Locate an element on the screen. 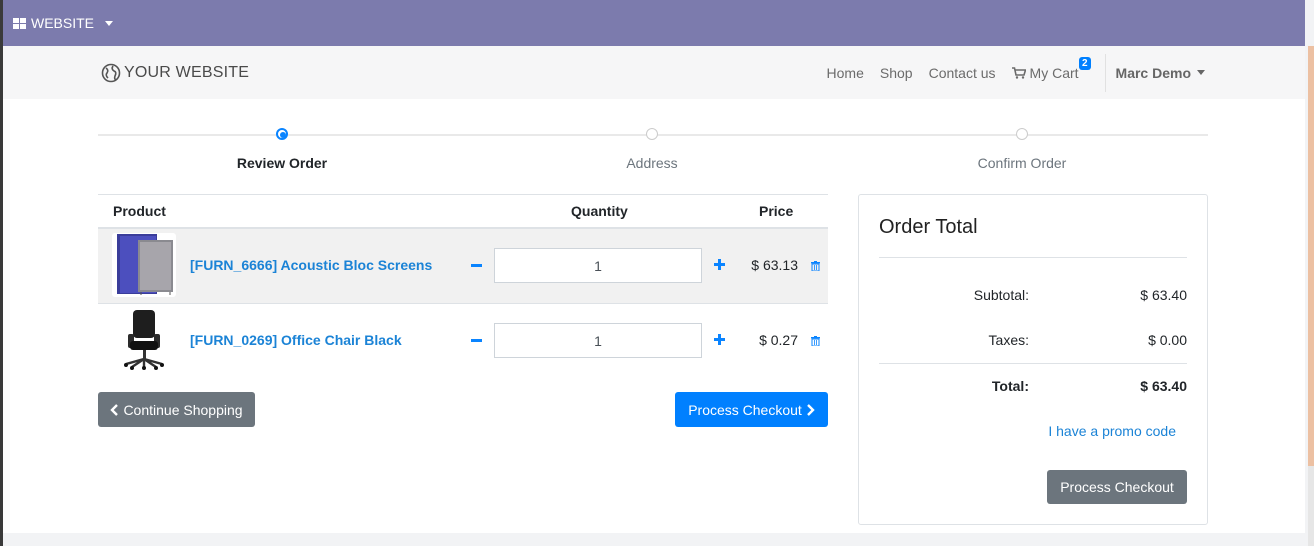 The image size is (1314, 546). card-process-checkout-button: Process Checkout is located at coordinates (1117, 487).